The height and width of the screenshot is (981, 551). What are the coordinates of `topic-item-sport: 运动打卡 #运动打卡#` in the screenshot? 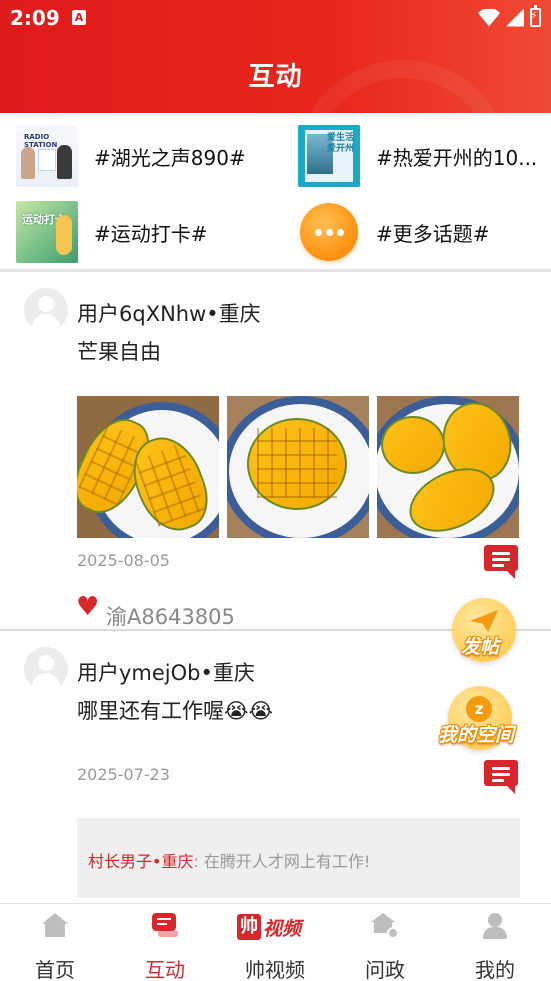 It's located at (112, 232).